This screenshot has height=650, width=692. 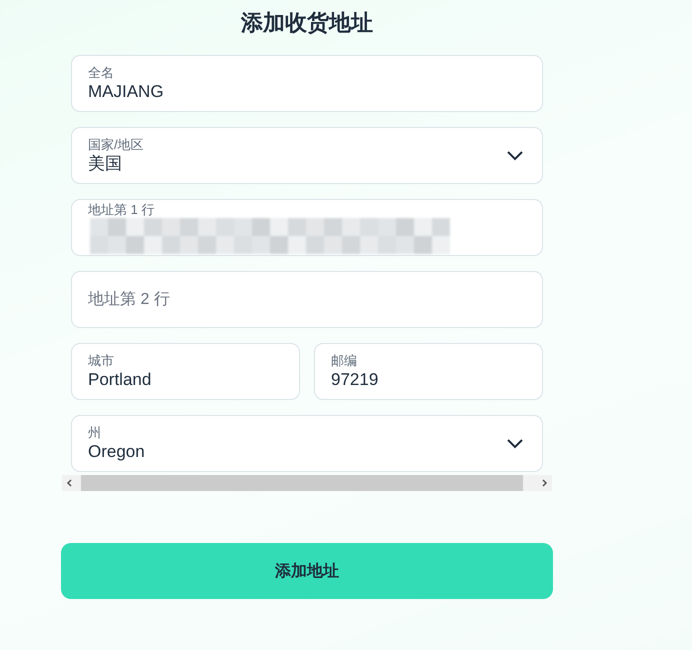 What do you see at coordinates (307, 83) in the screenshot?
I see `input-field: 全名 MAJIANG` at bounding box center [307, 83].